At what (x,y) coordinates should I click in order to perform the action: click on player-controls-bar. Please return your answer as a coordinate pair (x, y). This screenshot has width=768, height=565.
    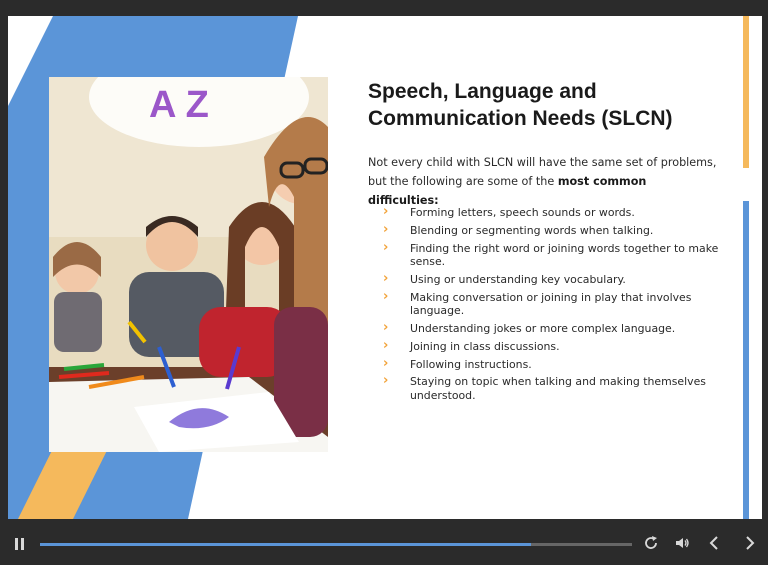
    Looking at the image, I should click on (384, 545).